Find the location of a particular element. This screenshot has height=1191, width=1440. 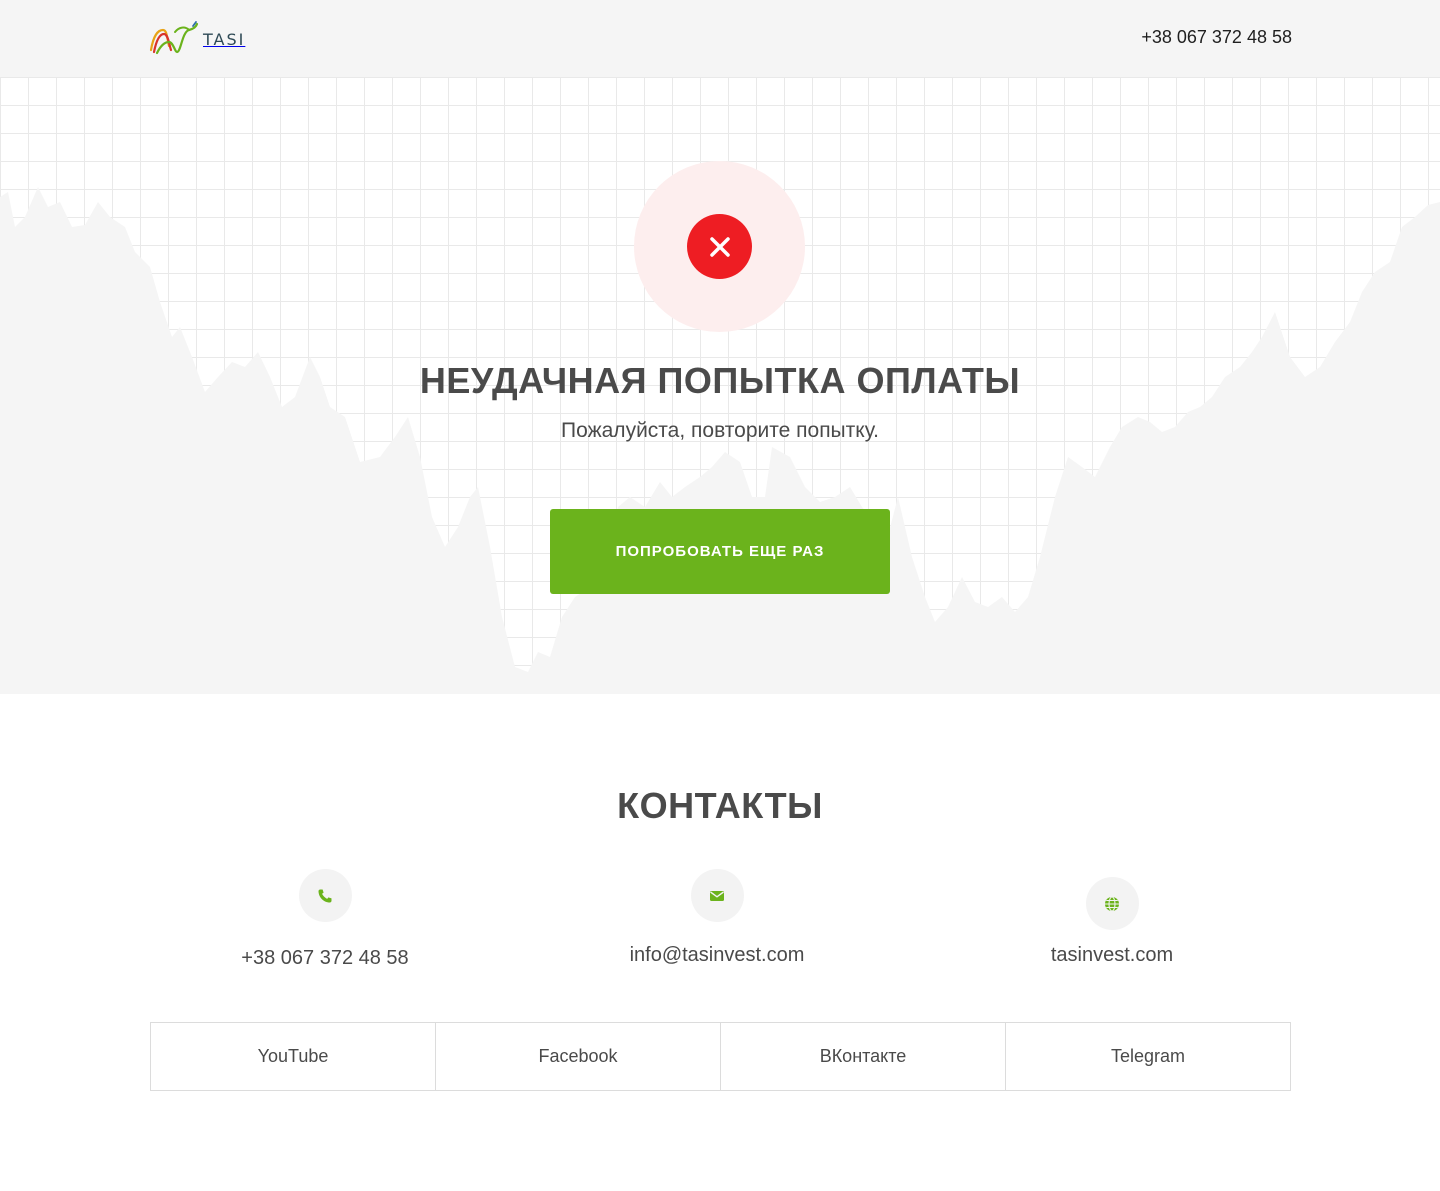

logo: TASI is located at coordinates (204, 38).